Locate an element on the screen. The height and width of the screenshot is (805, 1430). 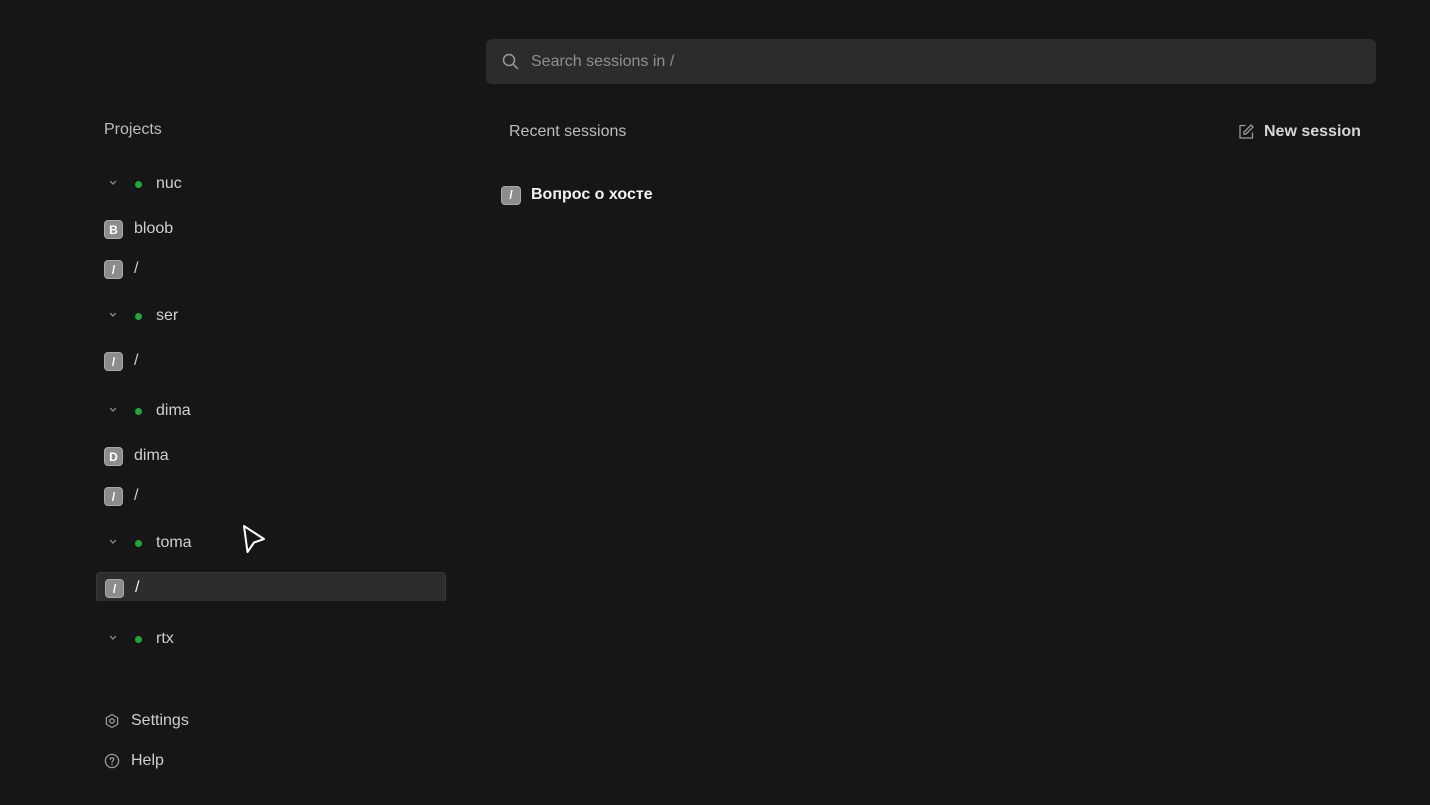
host-label: toma is located at coordinates (174, 542).